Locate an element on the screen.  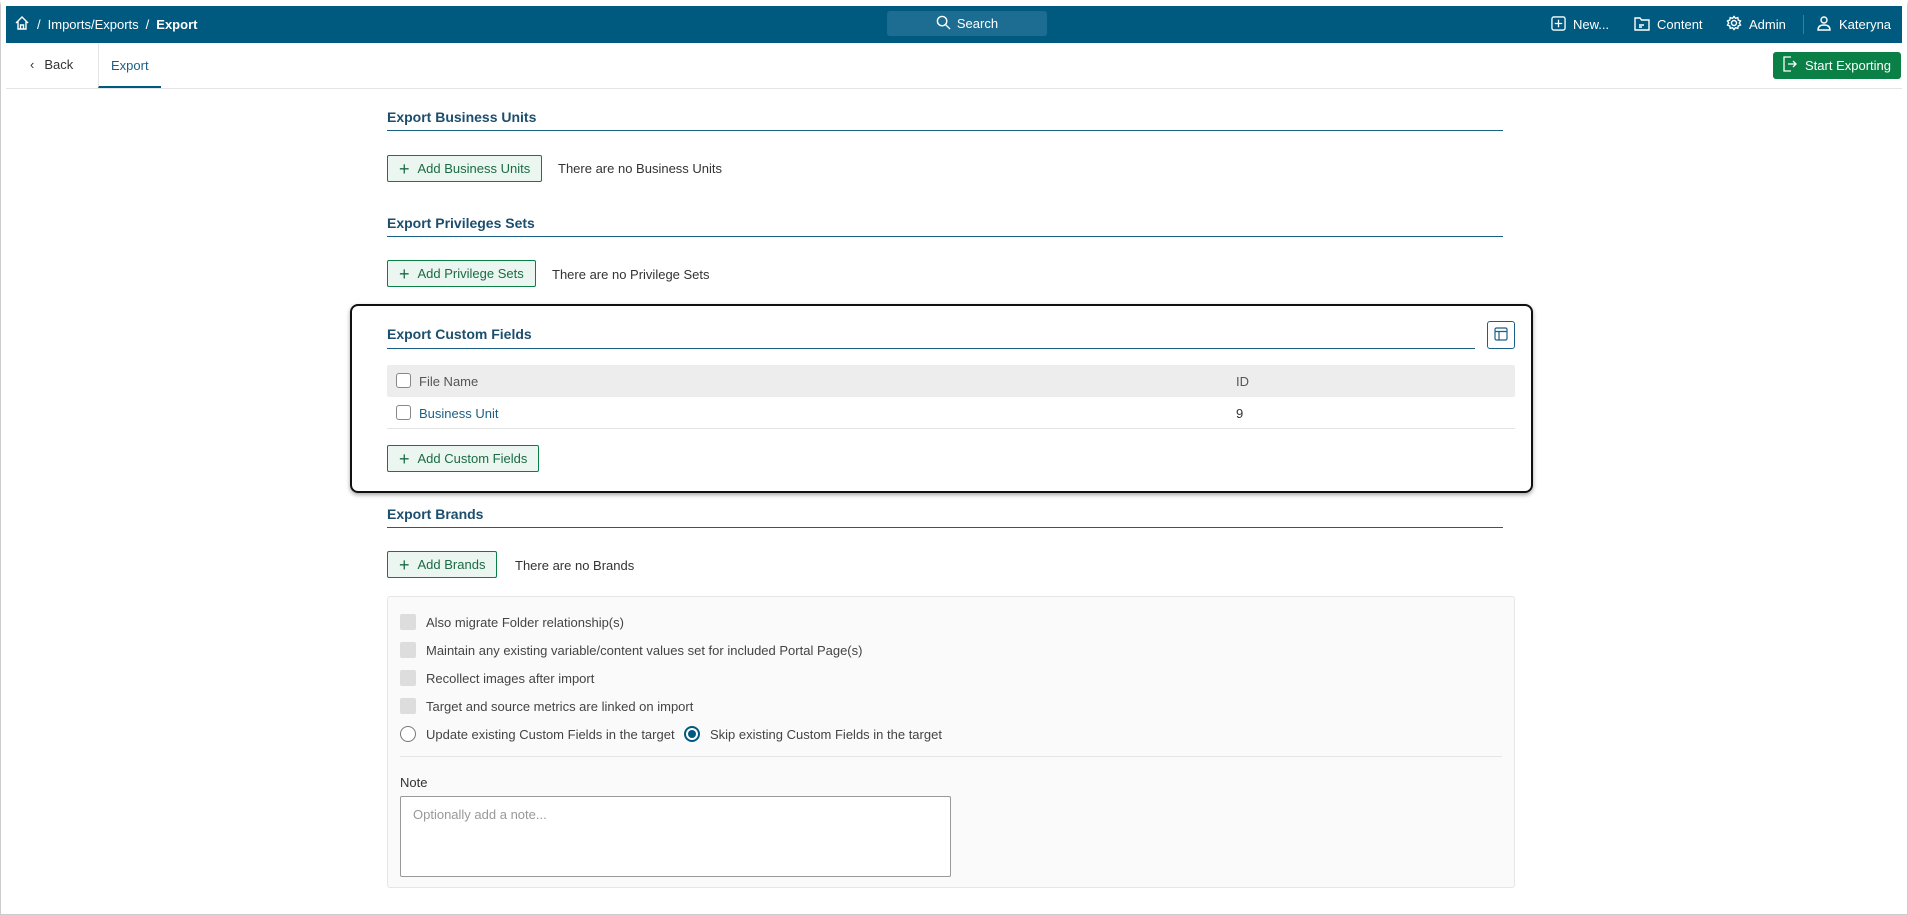
table-header: File Name ID is located at coordinates (951, 381).